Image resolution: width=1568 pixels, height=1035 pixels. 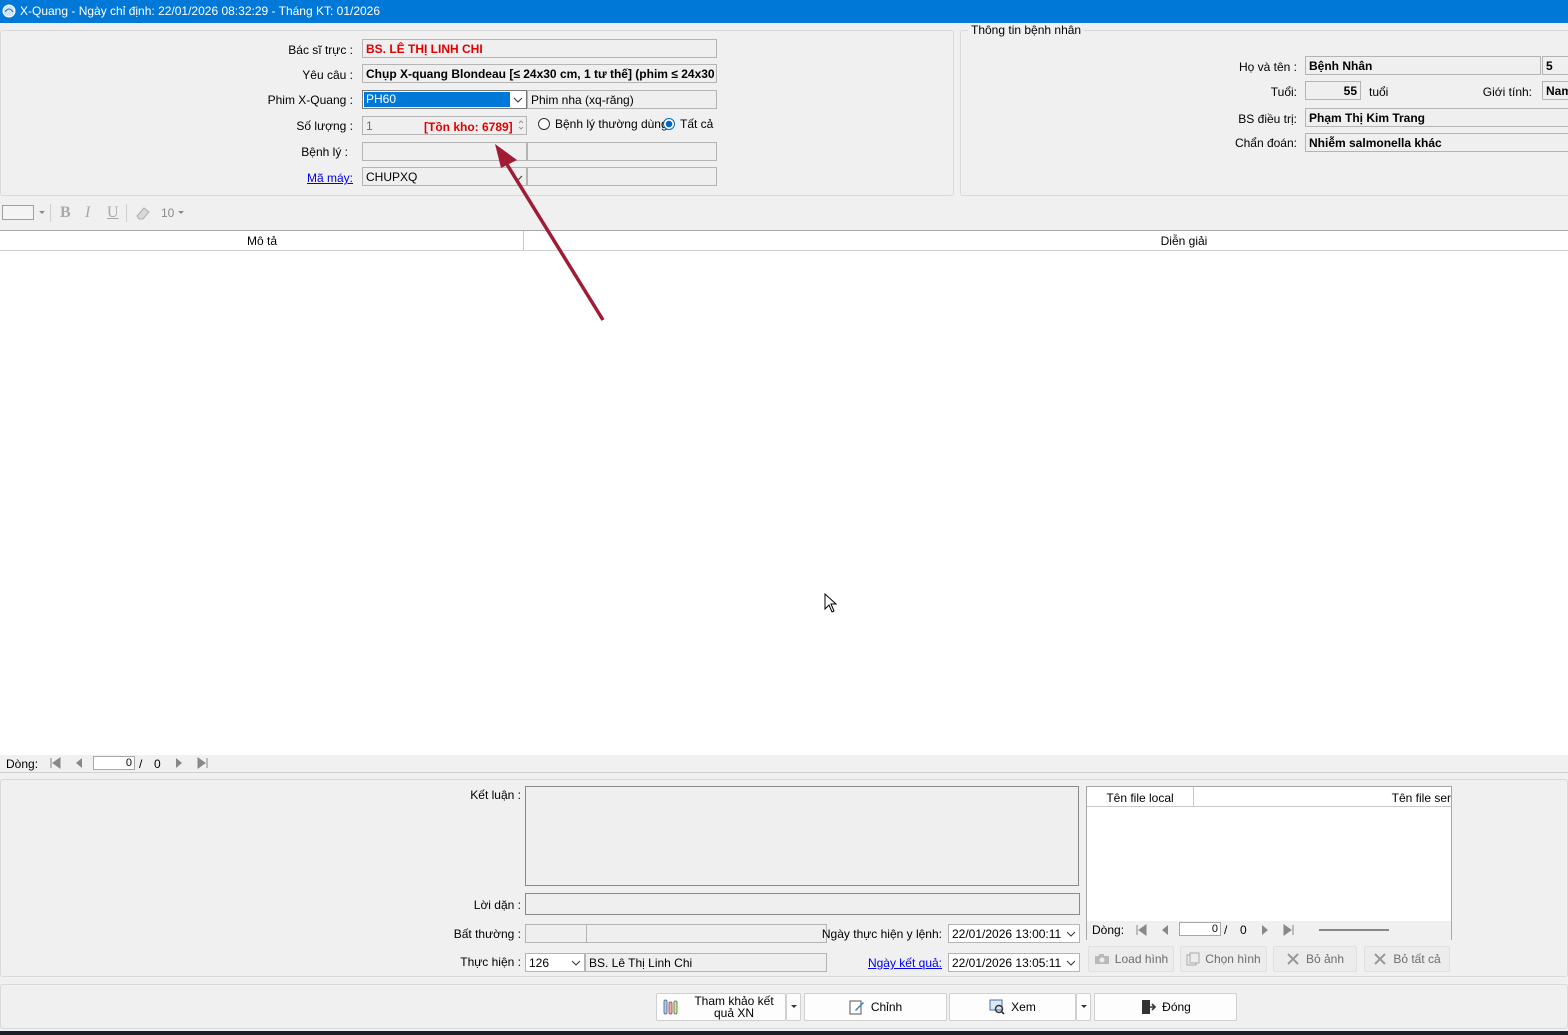 I want to click on ngay-ket-qua-field: 22/01/2026 13:05:11, so click(x=1014, y=962).